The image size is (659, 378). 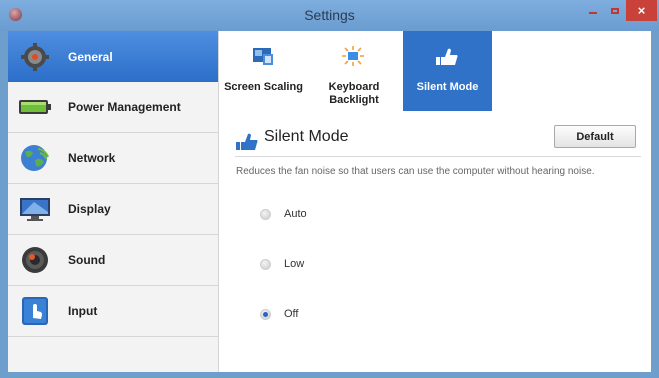 I want to click on close-icon: ×, so click(x=641, y=10).